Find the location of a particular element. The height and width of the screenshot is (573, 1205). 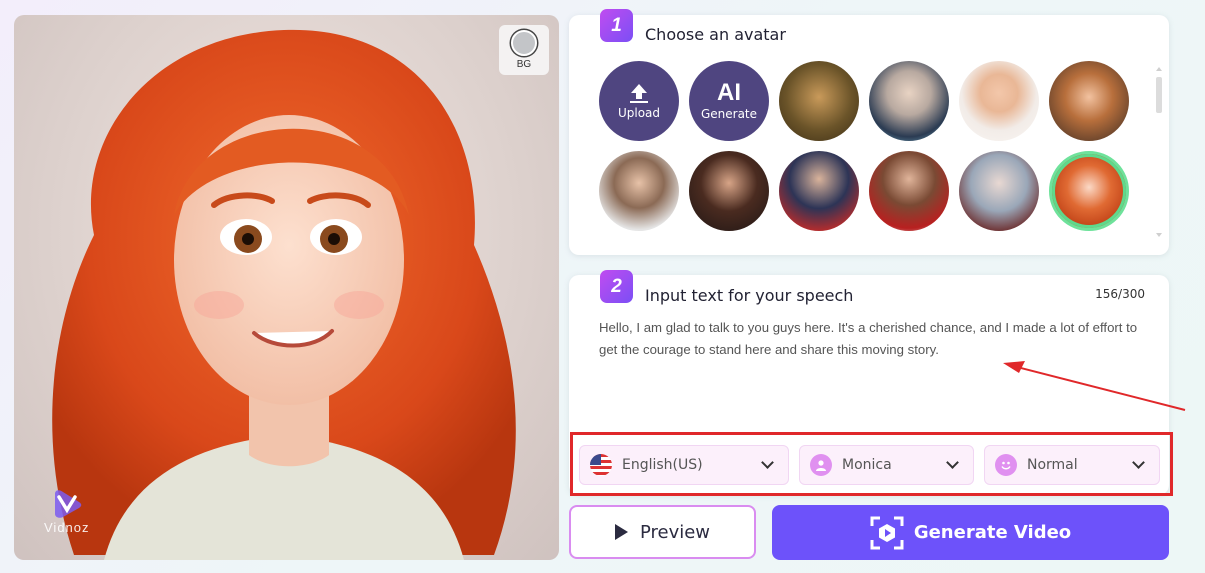

avatar-option-redhead-girl-selected is located at coordinates (1089, 191).